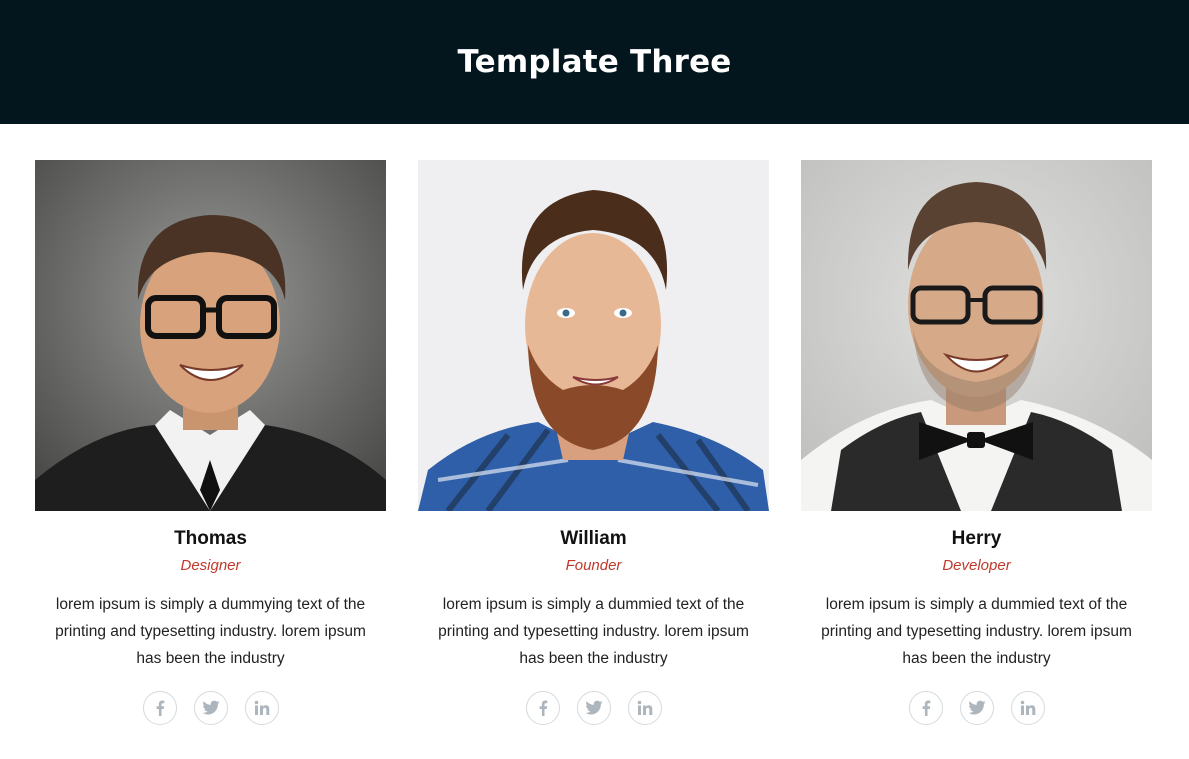 The height and width of the screenshot is (759, 1189). I want to click on member-role: Designer, so click(210, 565).